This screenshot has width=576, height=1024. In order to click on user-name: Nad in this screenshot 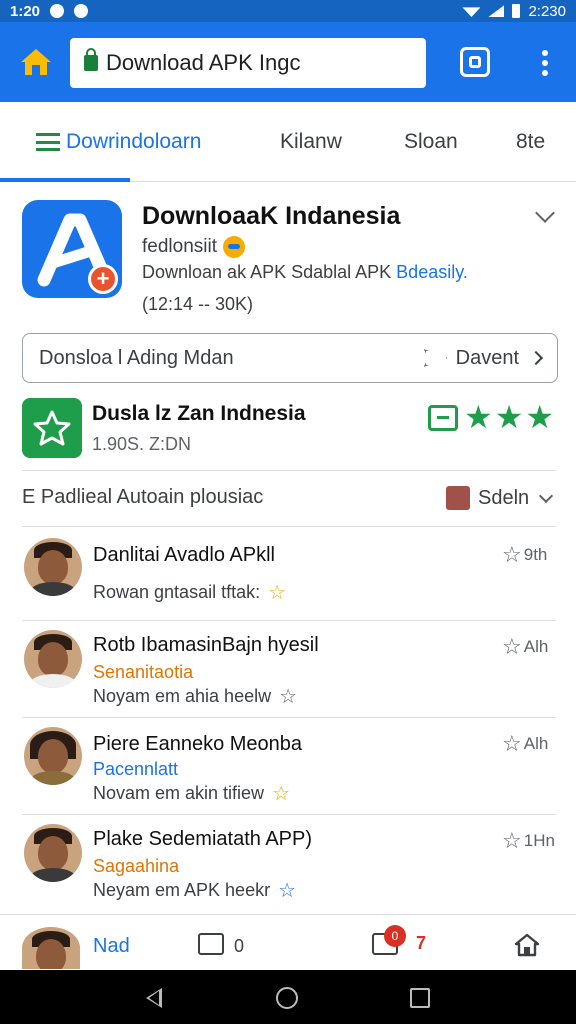, I will do `click(111, 946)`.